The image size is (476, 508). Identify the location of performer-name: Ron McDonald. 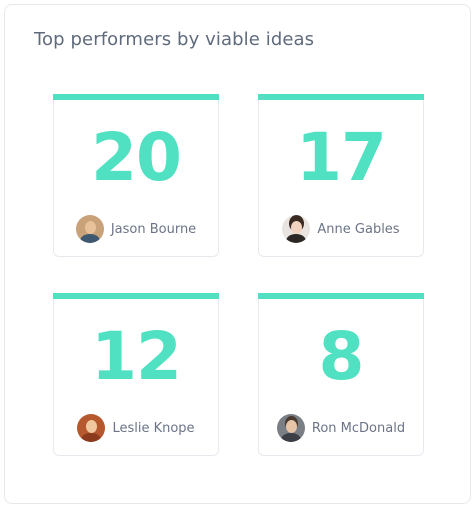
(358, 428).